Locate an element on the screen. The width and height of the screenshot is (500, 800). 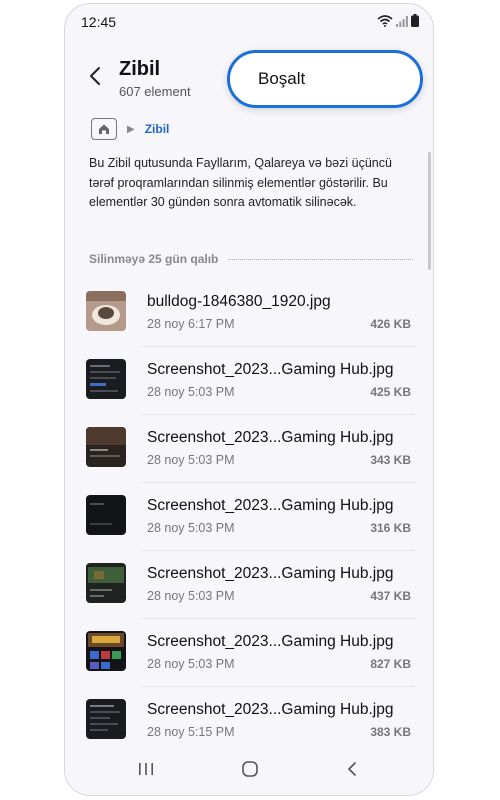
item-count: 607 element is located at coordinates (155, 91).